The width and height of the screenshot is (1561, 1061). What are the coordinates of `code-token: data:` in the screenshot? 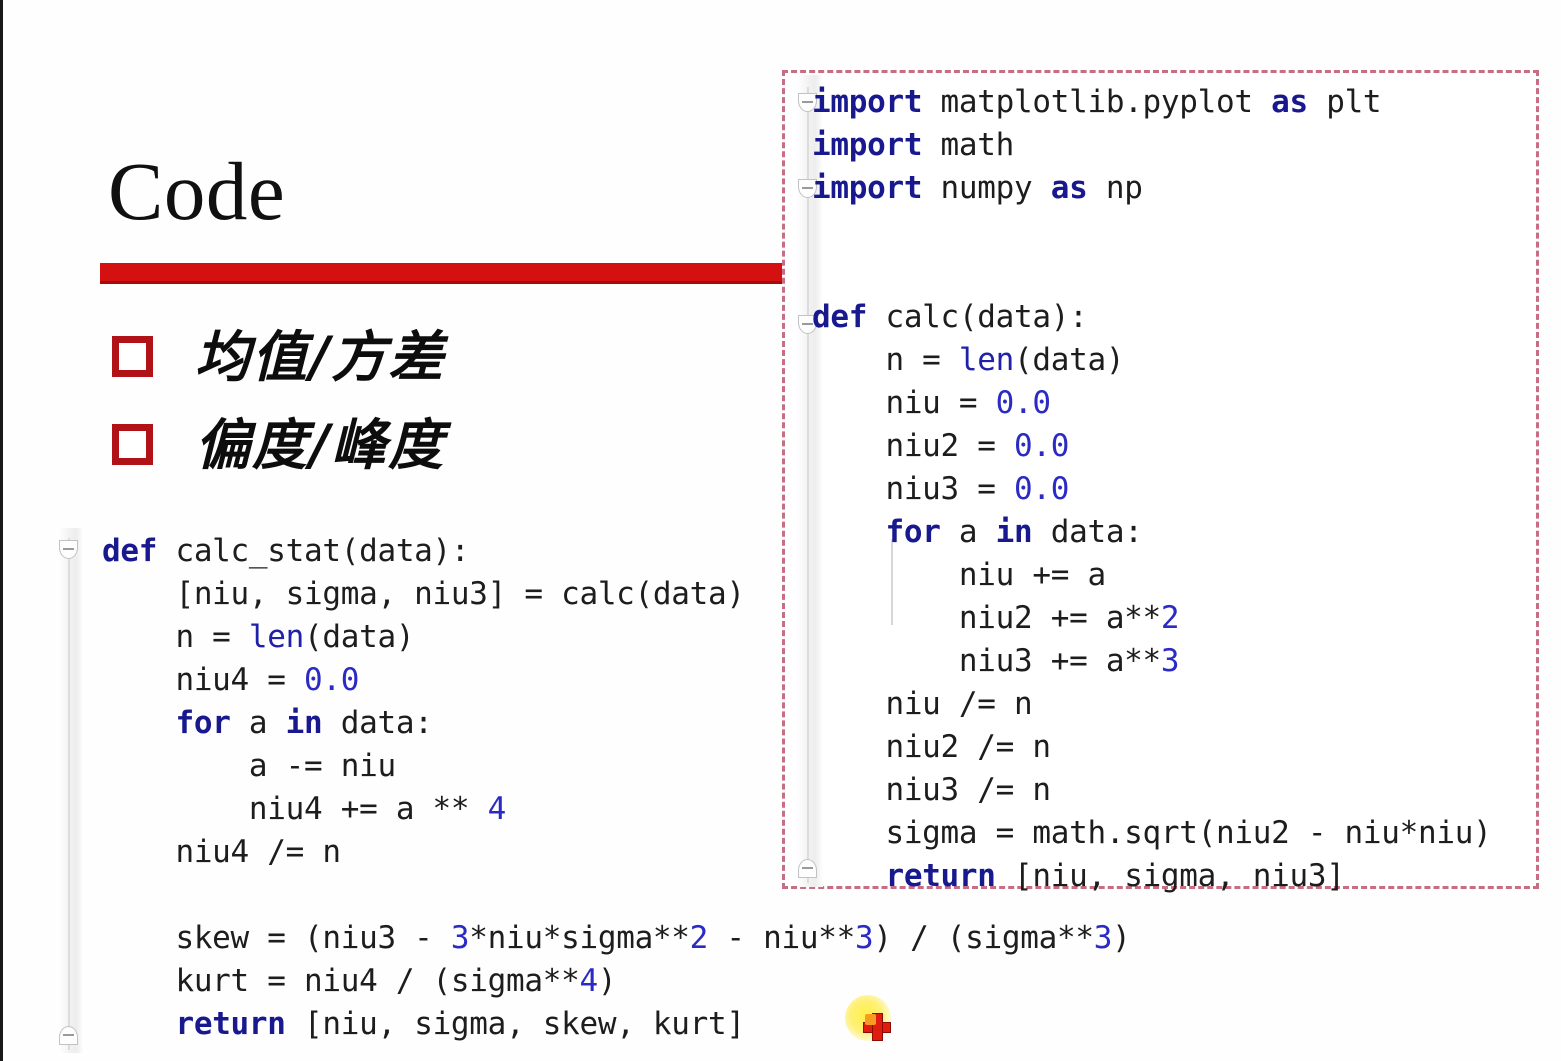 It's located at (377, 723).